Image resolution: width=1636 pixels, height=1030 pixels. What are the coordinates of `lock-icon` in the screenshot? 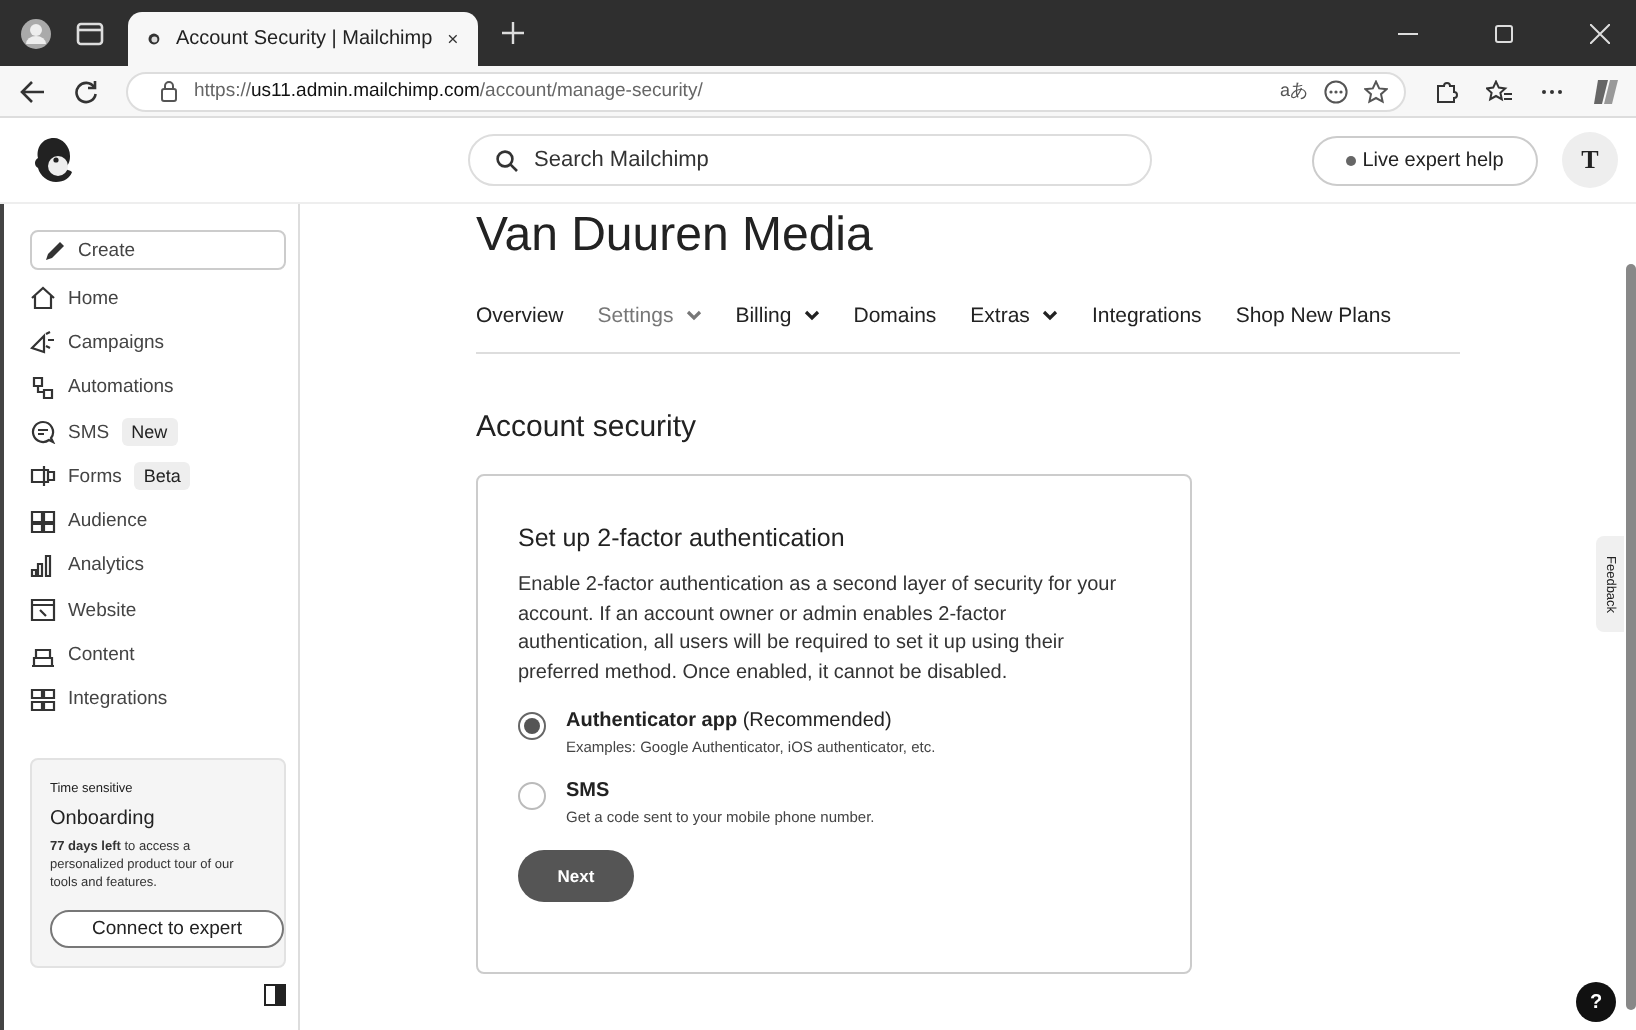 It's located at (169, 91).